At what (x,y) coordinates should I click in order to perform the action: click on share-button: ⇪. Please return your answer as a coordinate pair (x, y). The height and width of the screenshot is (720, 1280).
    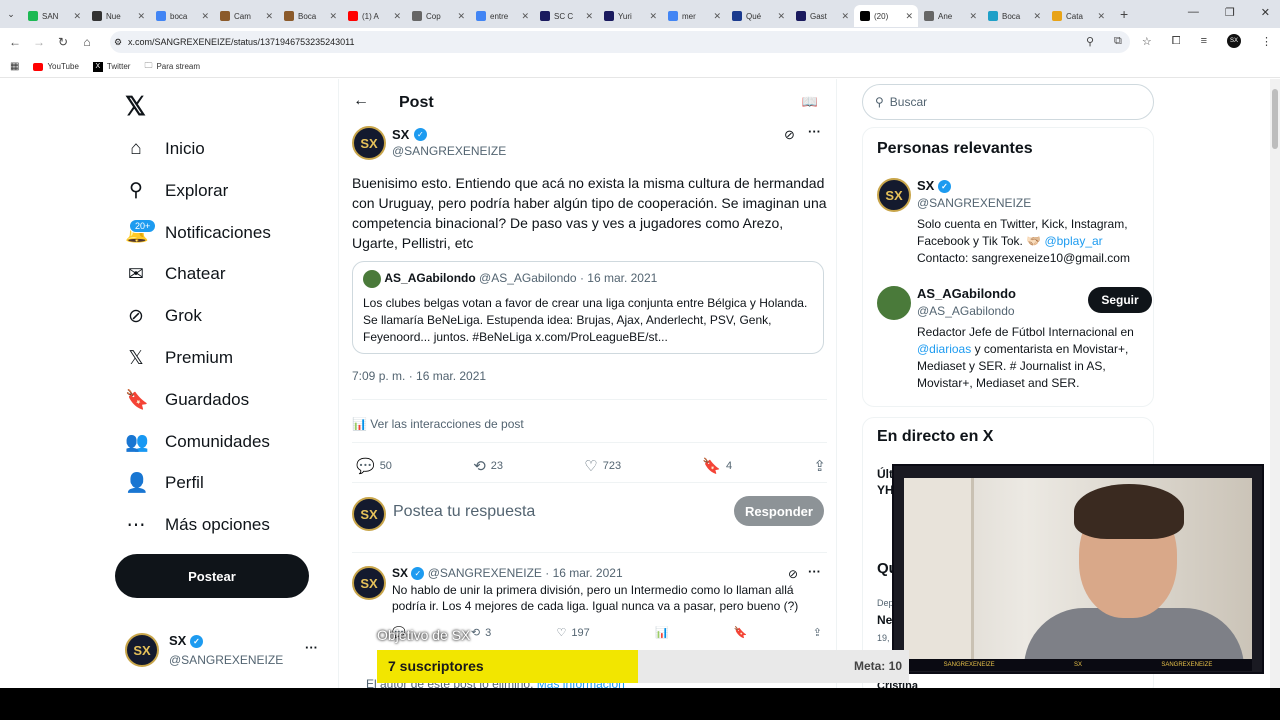
    Looking at the image, I should click on (819, 466).